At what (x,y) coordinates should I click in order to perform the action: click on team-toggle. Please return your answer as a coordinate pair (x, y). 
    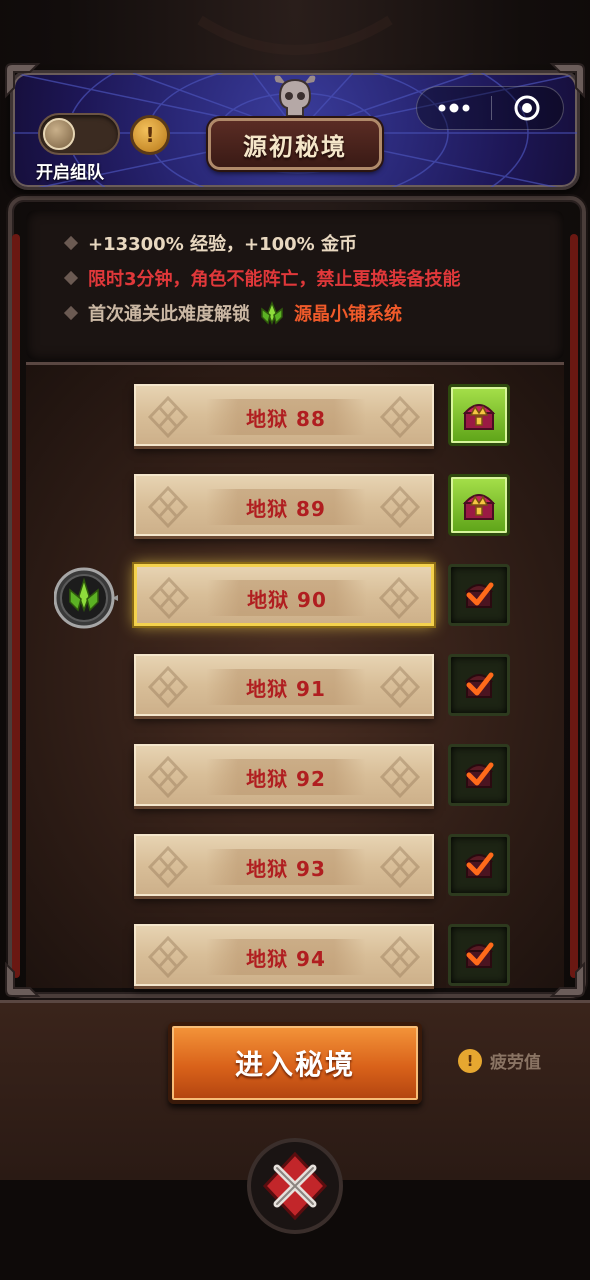
    Looking at the image, I should click on (79, 134).